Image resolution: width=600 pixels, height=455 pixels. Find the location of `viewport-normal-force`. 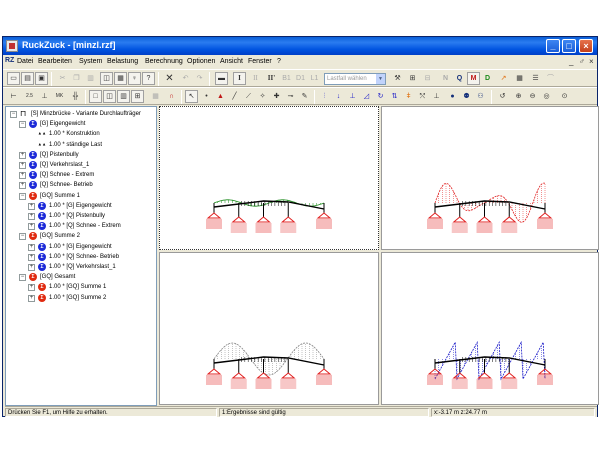

viewport-normal-force is located at coordinates (269, 328).